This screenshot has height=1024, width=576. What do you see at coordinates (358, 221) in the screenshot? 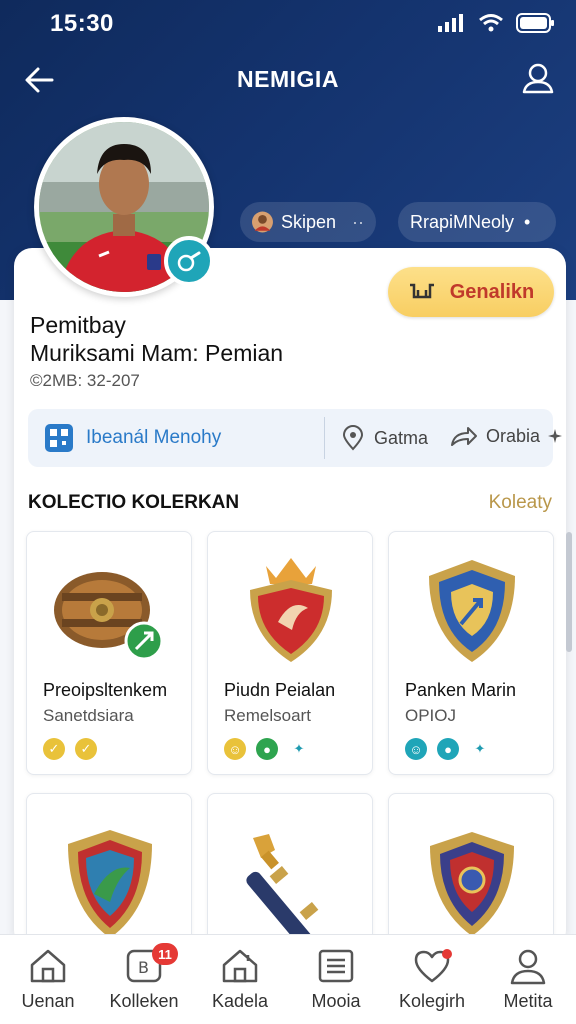
I see `chip-extra: ··` at bounding box center [358, 221].